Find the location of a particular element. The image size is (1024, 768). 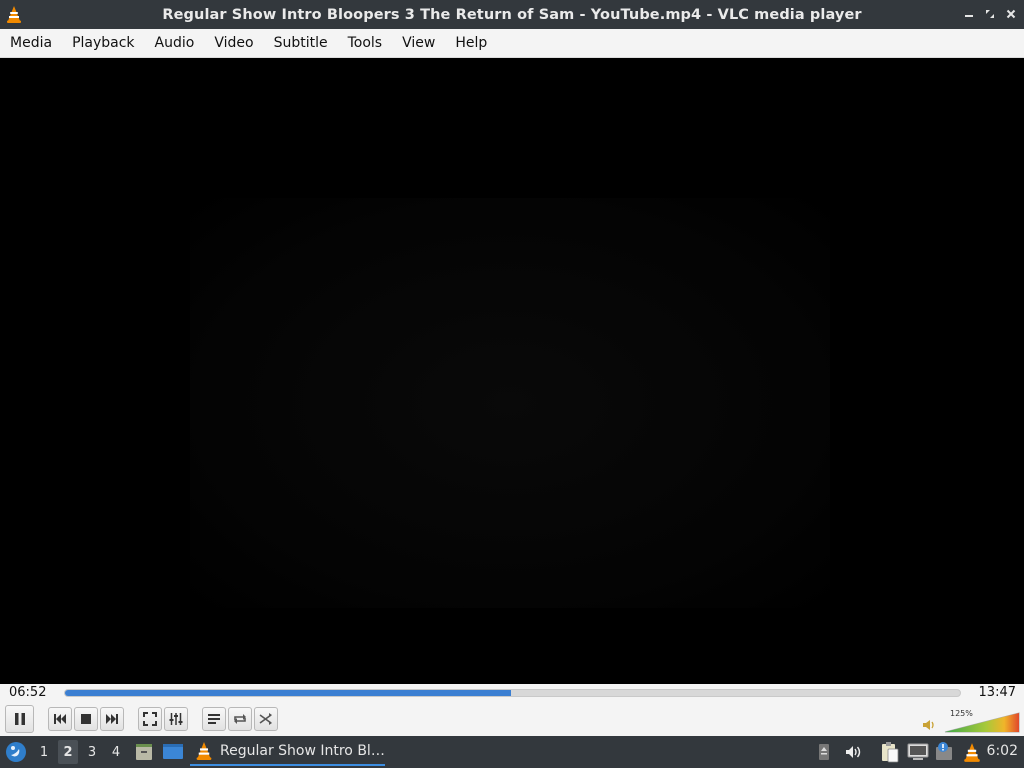

fullscreen-icon is located at coordinates (150, 719).